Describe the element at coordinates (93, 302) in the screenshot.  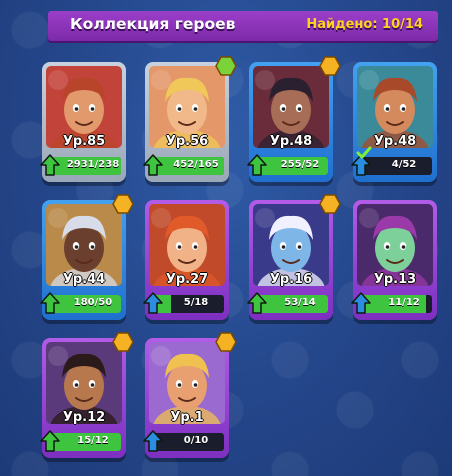
I see `card-progress-text: 180/50` at that location.